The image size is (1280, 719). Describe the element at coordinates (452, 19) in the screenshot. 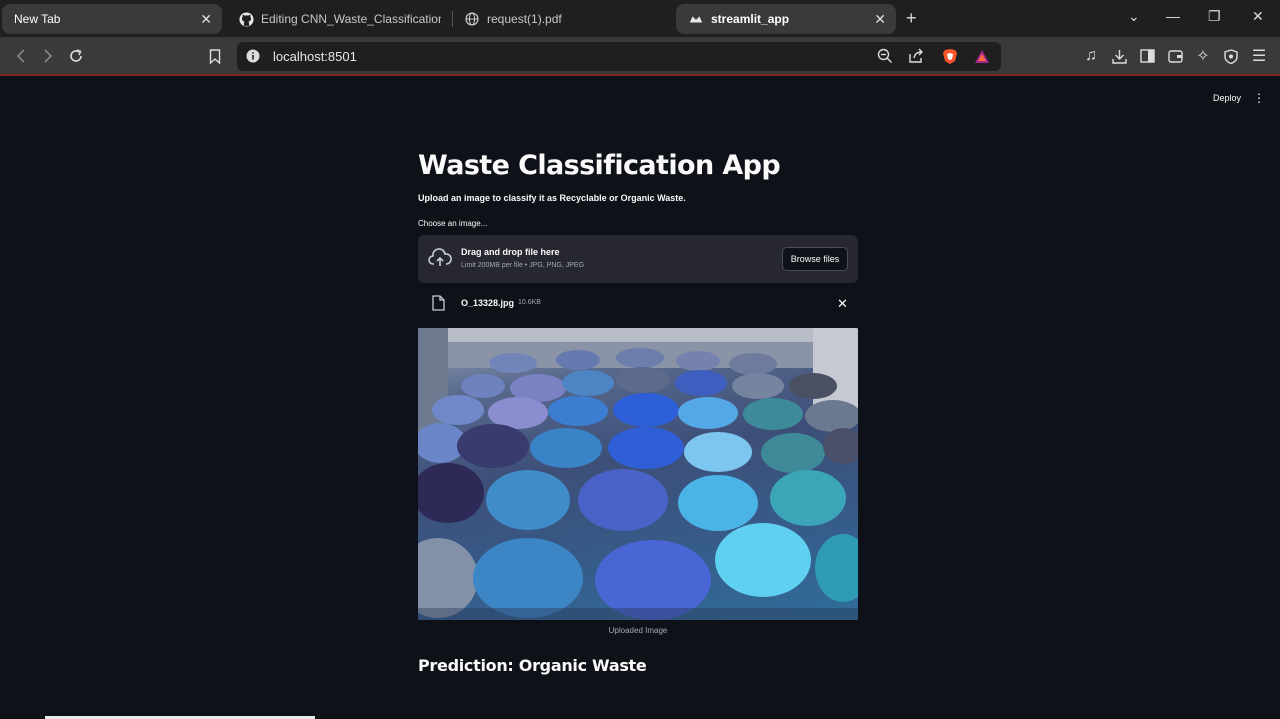

I see `tab-separator` at that location.